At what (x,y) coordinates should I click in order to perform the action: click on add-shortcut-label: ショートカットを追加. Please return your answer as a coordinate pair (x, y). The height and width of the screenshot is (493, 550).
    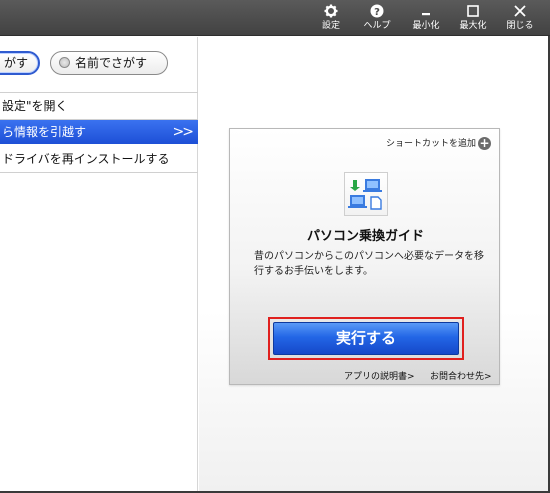
    Looking at the image, I should click on (430, 144).